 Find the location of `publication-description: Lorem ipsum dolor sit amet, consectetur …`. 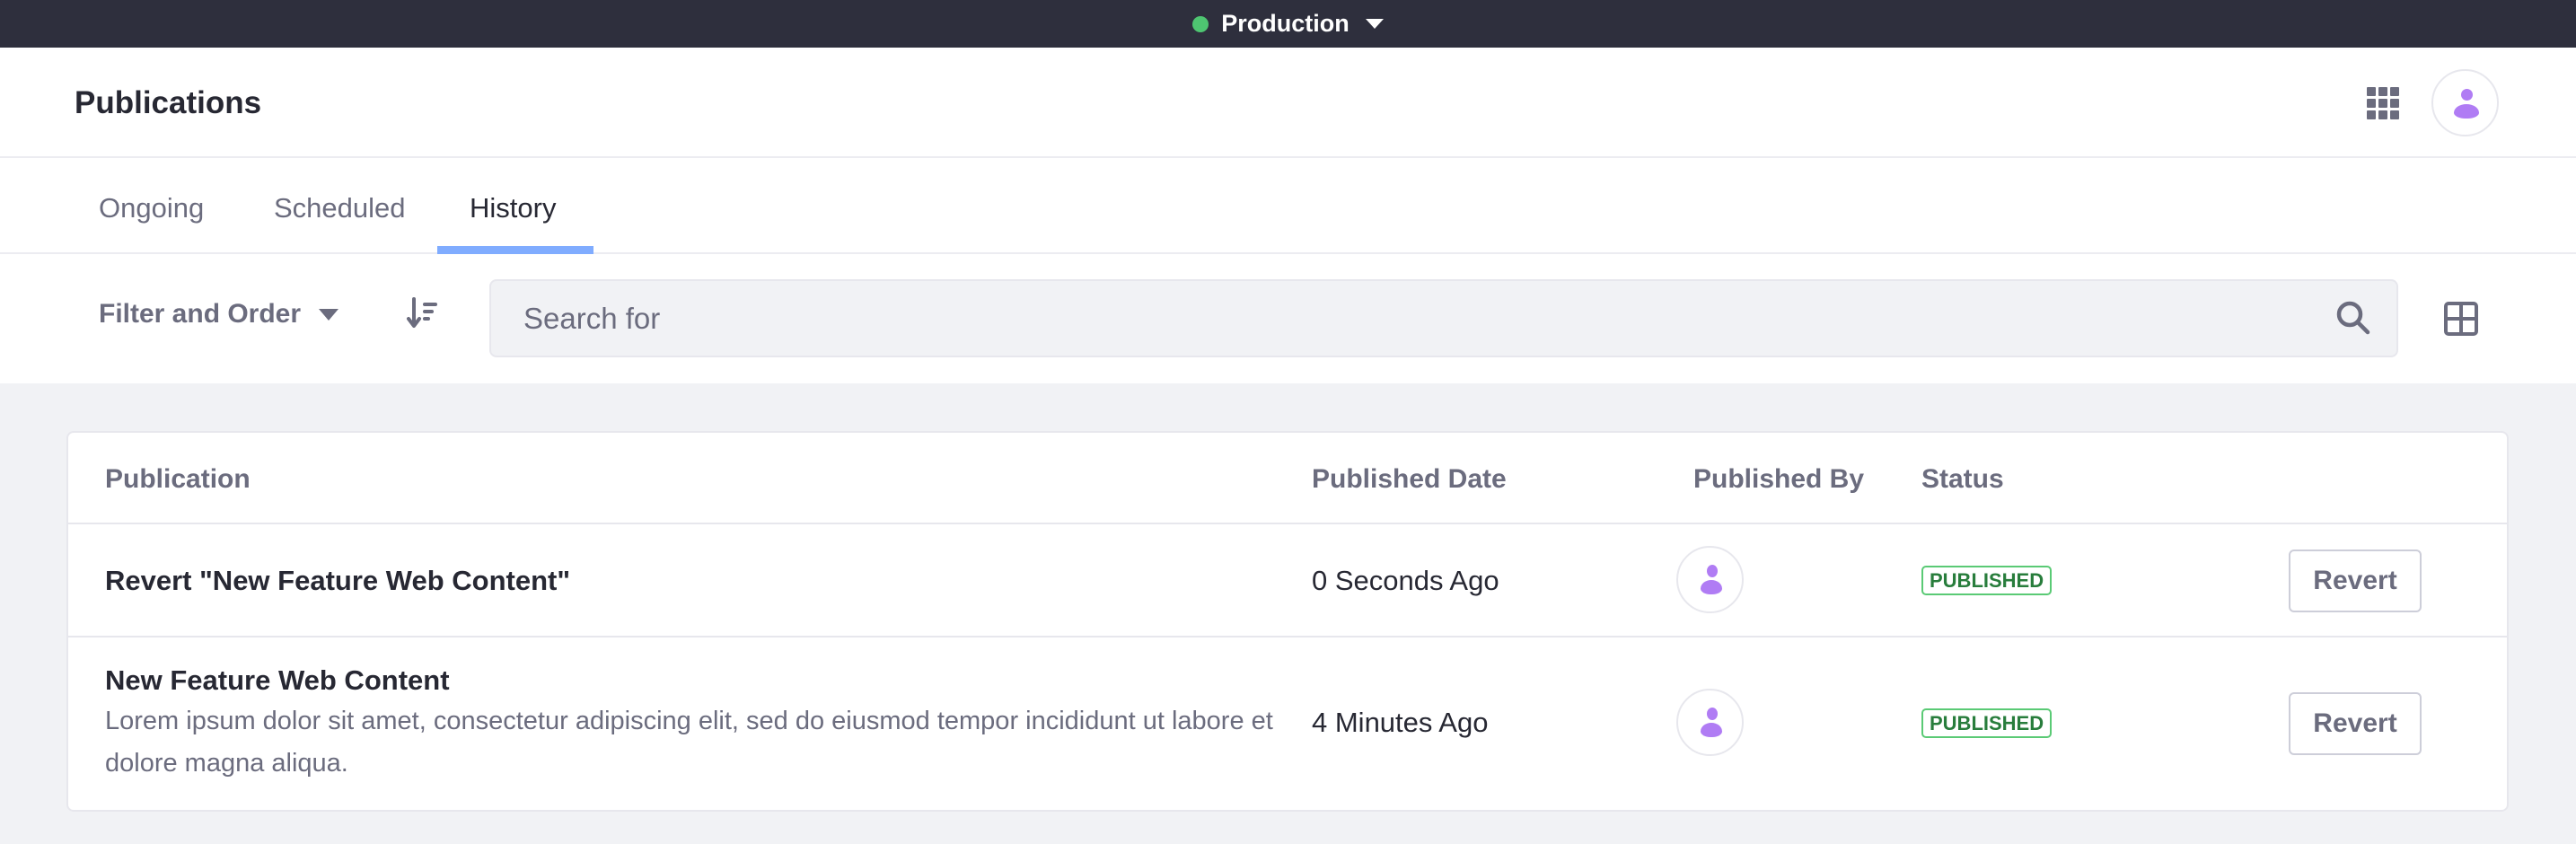

publication-description: Lorem ipsum dolor sit amet, consectetur … is located at coordinates (689, 742).